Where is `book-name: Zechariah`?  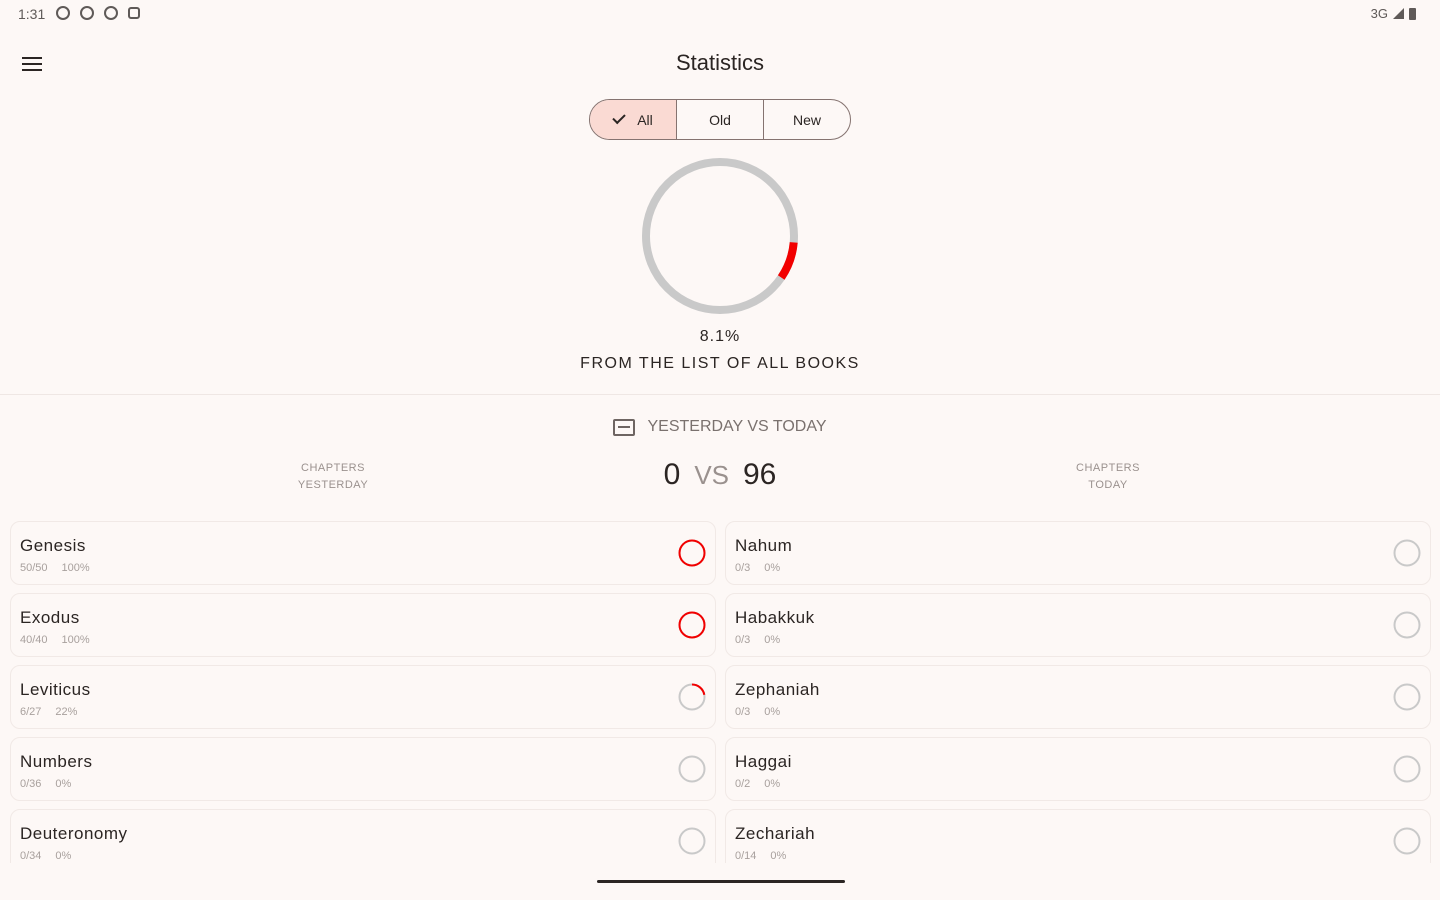
book-name: Zechariah is located at coordinates (775, 833).